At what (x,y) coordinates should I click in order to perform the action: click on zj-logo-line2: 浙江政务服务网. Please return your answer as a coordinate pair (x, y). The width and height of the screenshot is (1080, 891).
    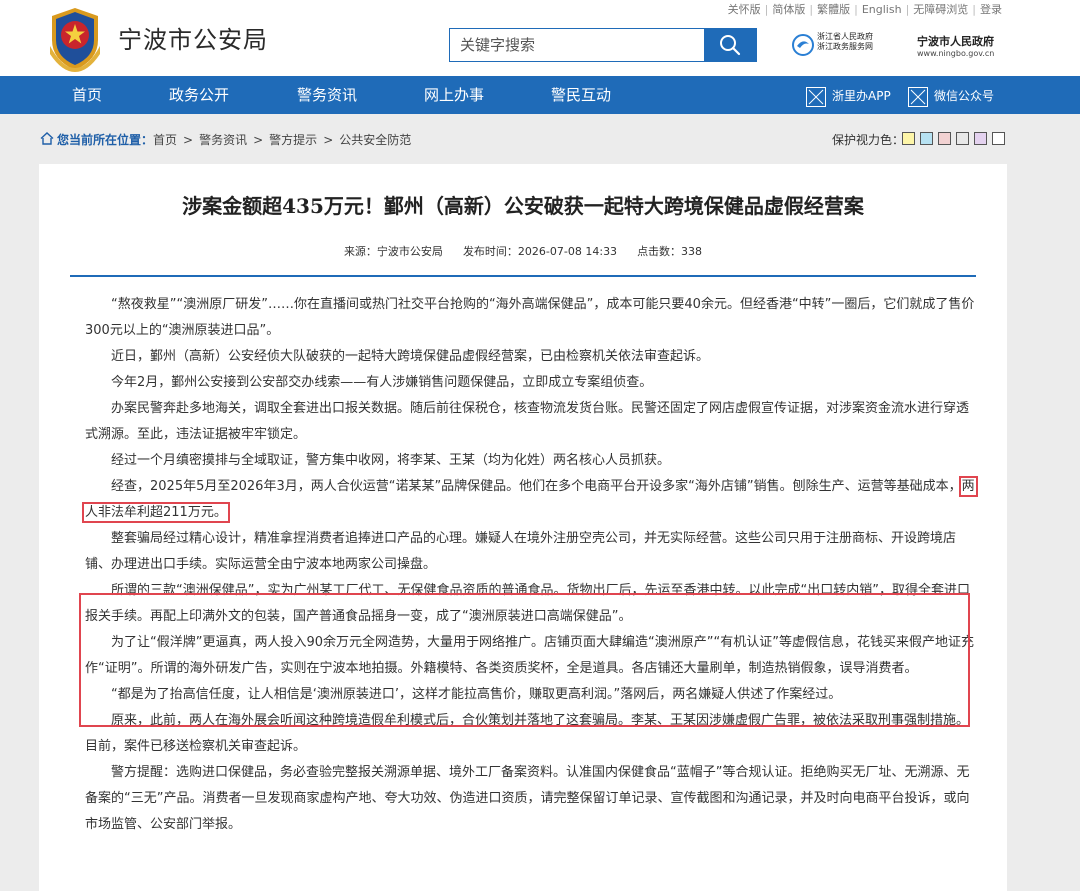
    Looking at the image, I should click on (845, 46).